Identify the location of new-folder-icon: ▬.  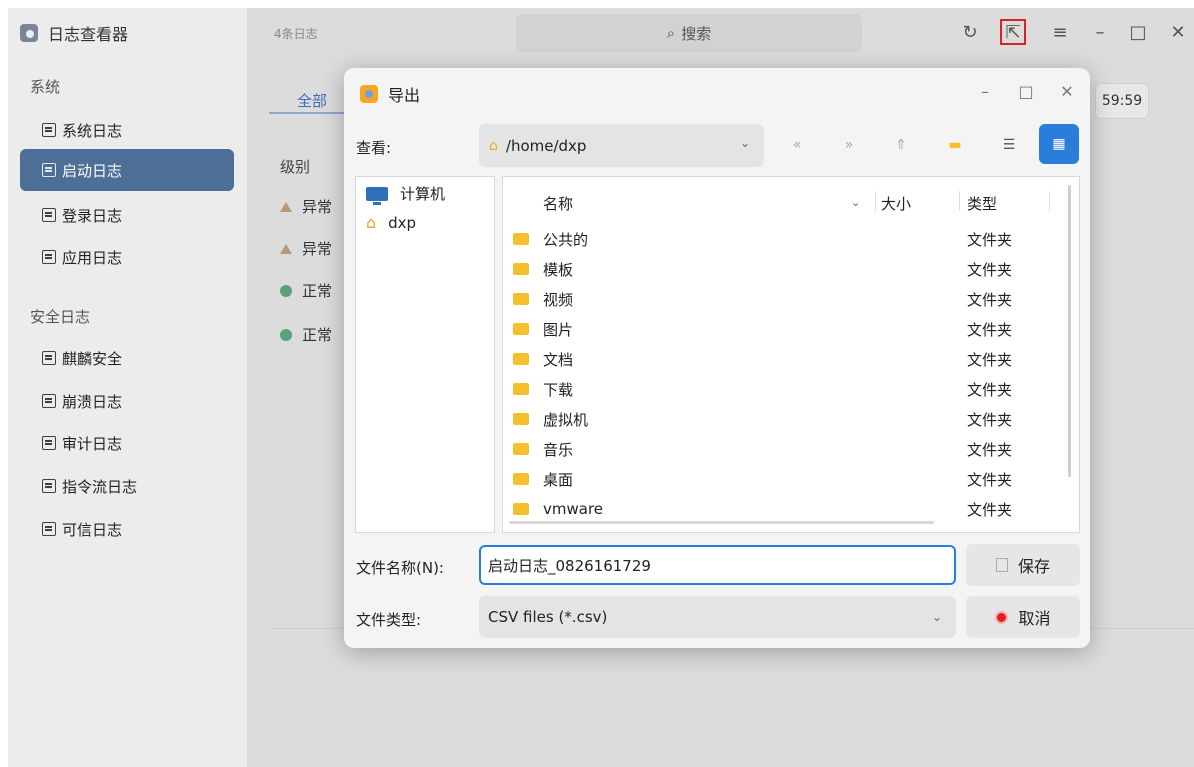
(955, 145).